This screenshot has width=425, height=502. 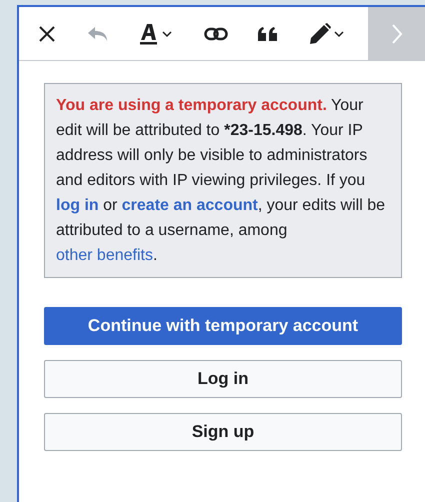 I want to click on account-button: Sign up, so click(x=223, y=432).